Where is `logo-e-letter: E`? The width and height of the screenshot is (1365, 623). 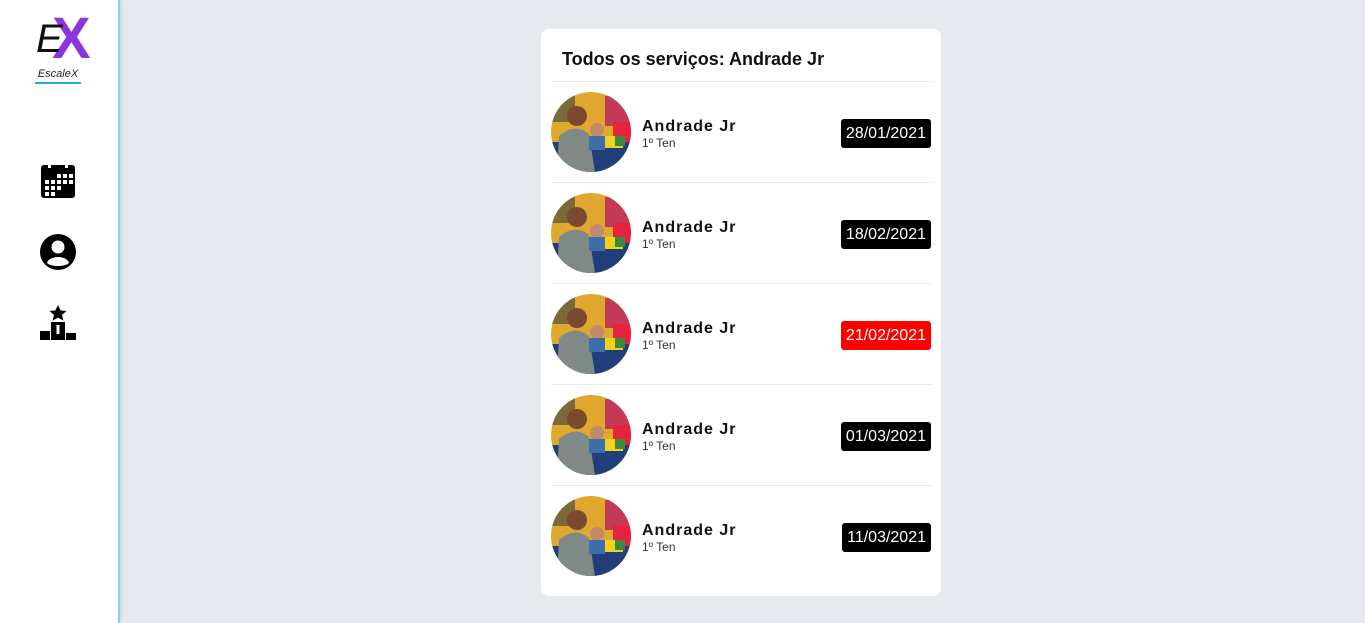
logo-e-letter: E is located at coordinates (49, 39).